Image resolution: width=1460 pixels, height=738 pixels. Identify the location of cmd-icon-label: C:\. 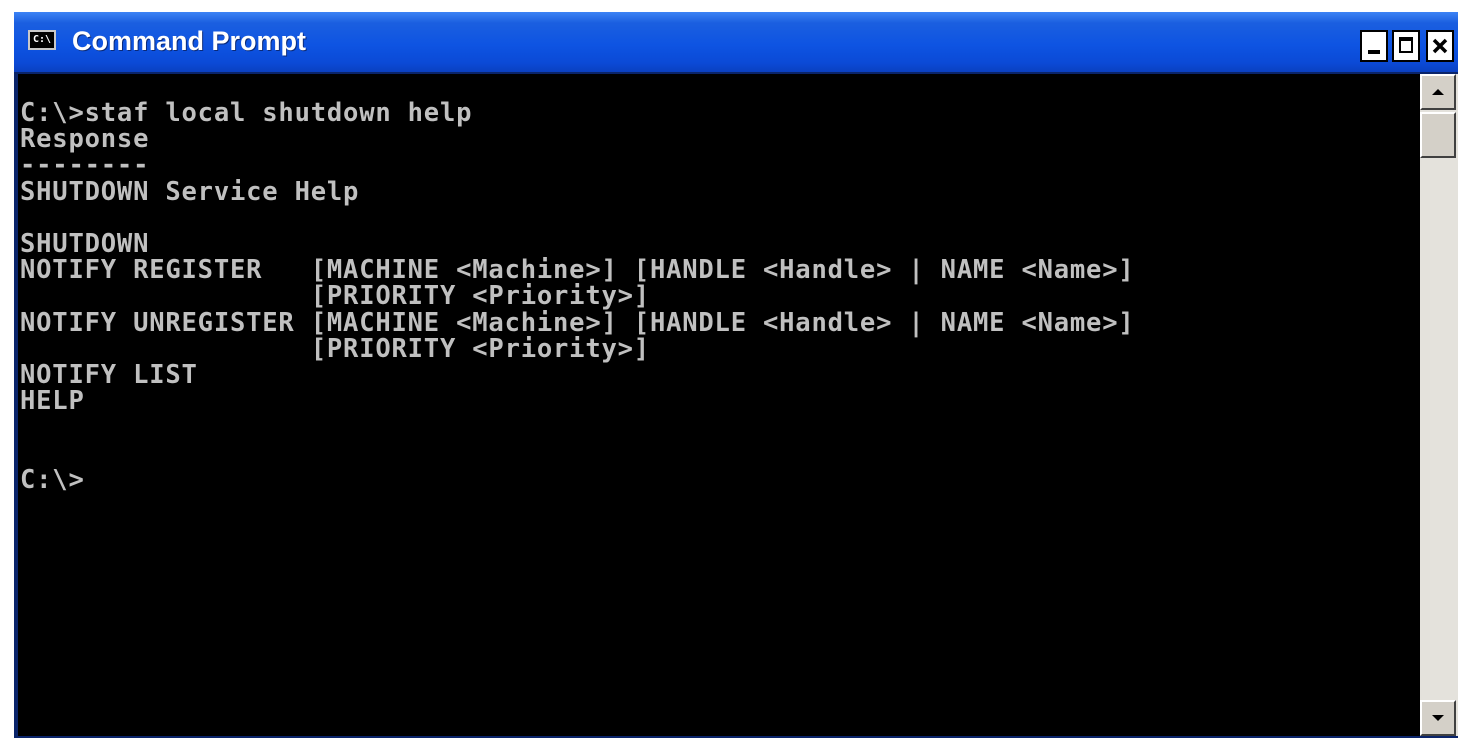
(42, 39).